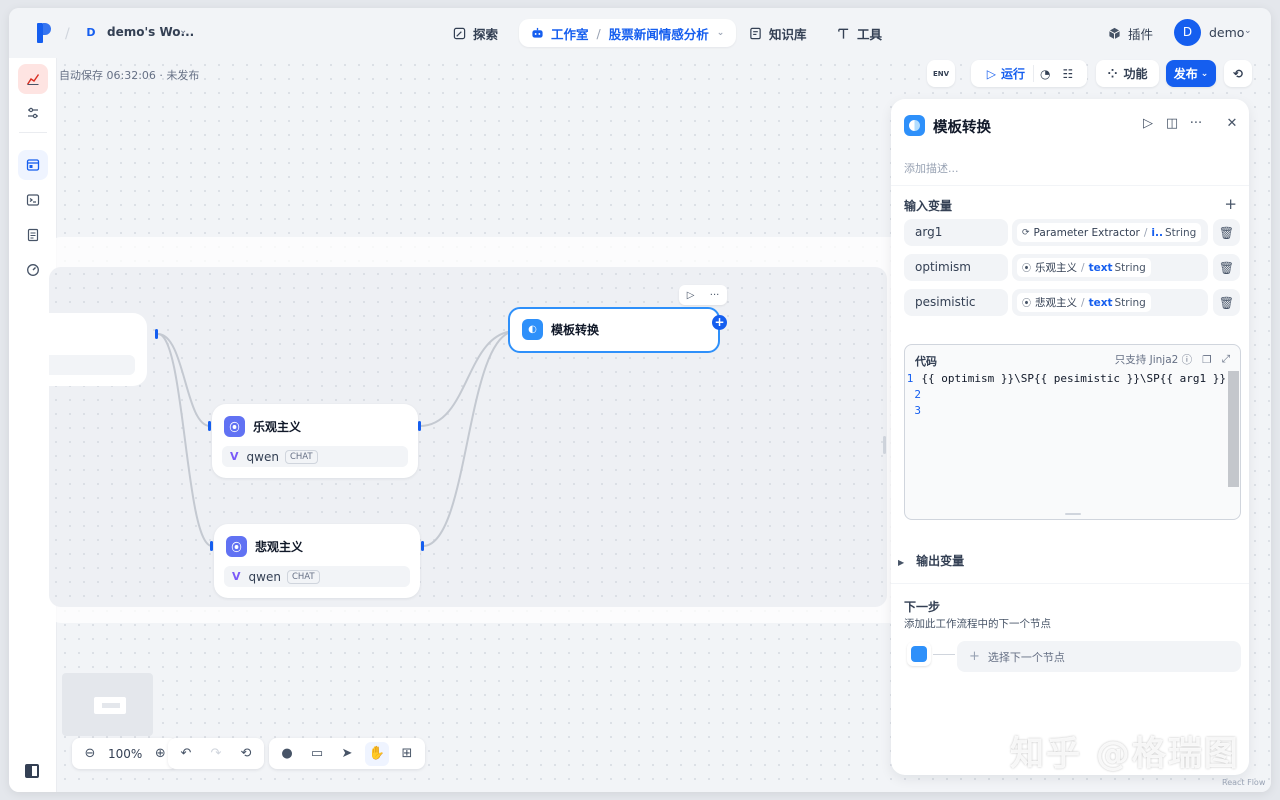 The width and height of the screenshot is (1280, 800). I want to click on model-name: qwen, so click(262, 456).